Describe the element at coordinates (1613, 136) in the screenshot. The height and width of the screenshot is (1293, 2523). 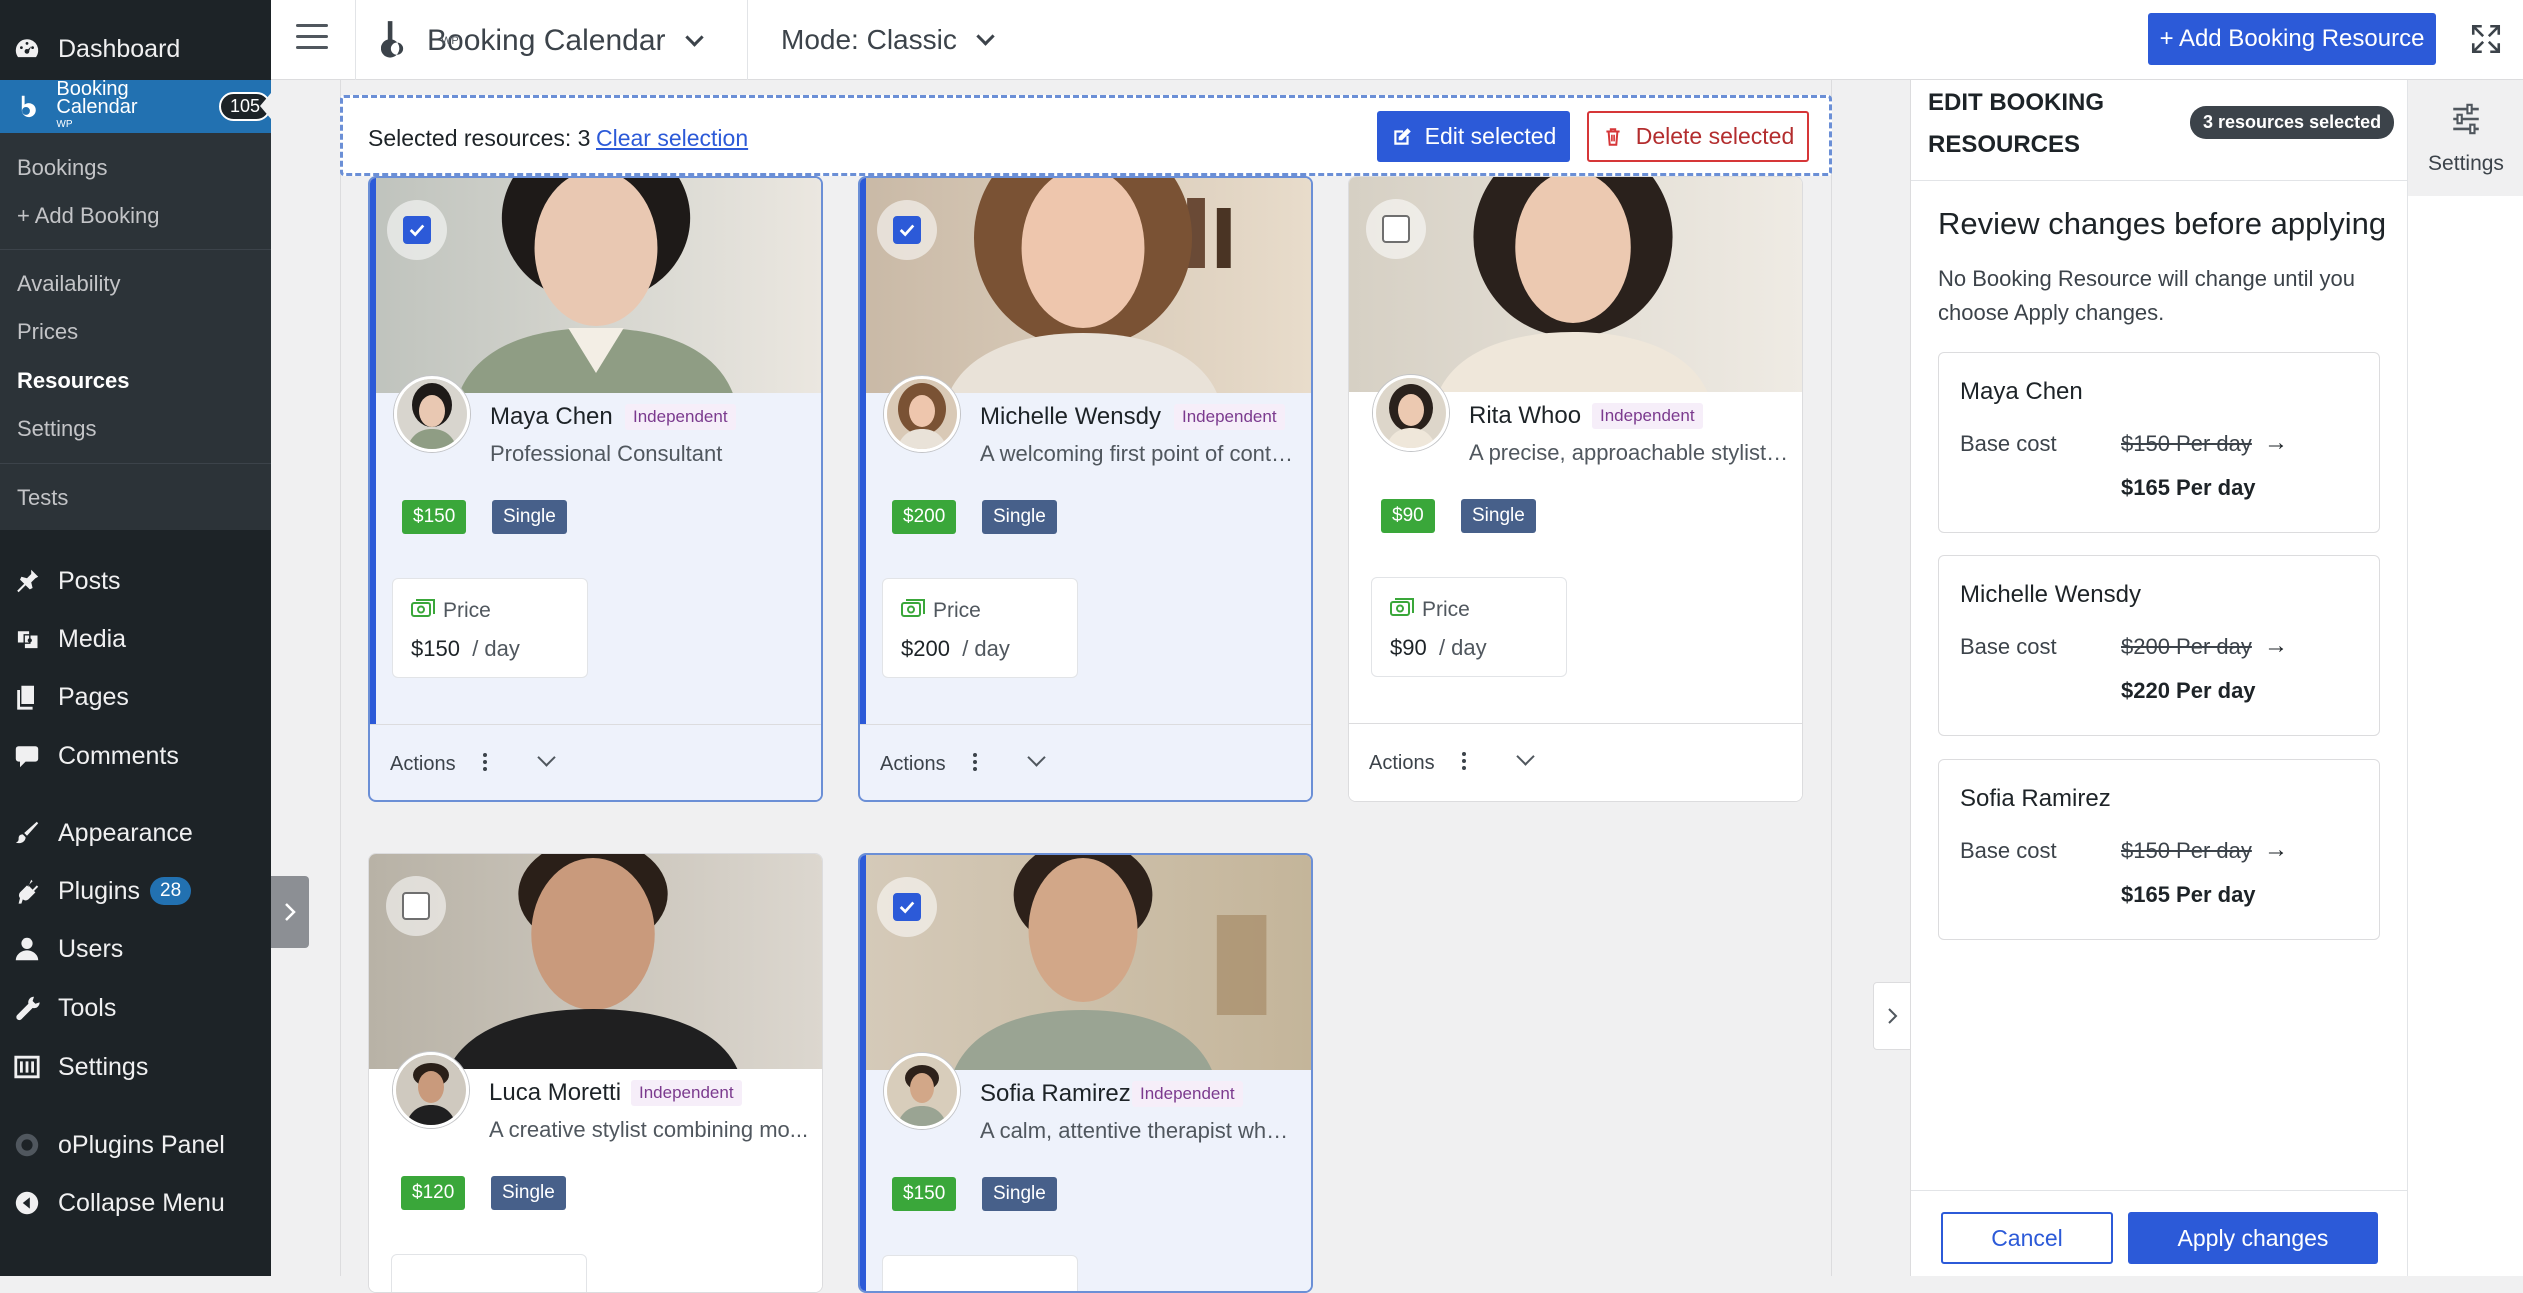
I see `trash-icon` at that location.